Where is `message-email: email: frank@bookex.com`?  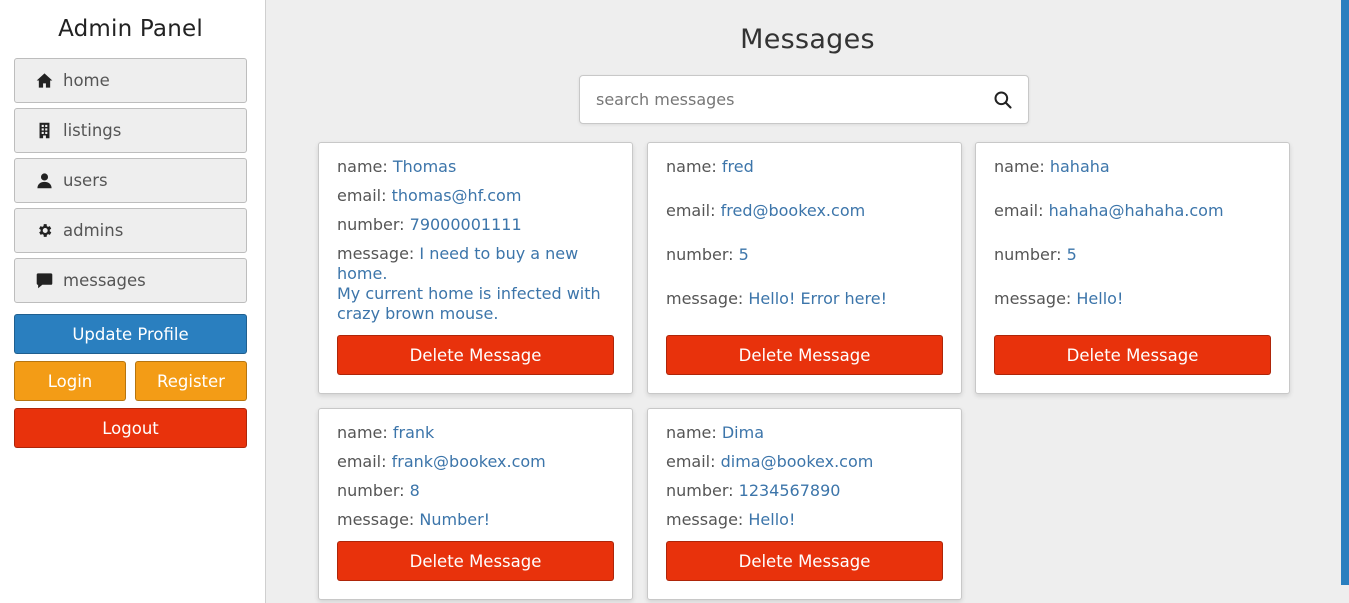 message-email: email: frank@bookex.com is located at coordinates (441, 461).